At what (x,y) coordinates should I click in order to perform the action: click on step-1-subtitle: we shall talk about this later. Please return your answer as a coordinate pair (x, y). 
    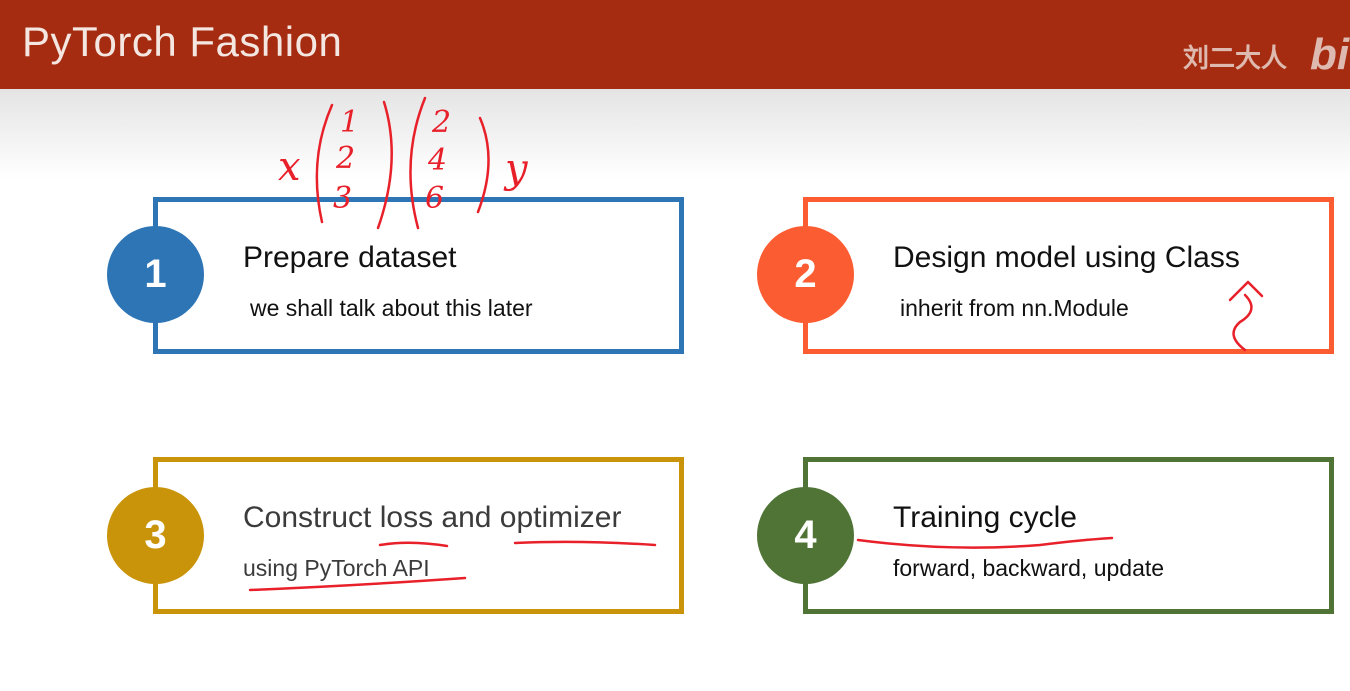
    Looking at the image, I should click on (391, 308).